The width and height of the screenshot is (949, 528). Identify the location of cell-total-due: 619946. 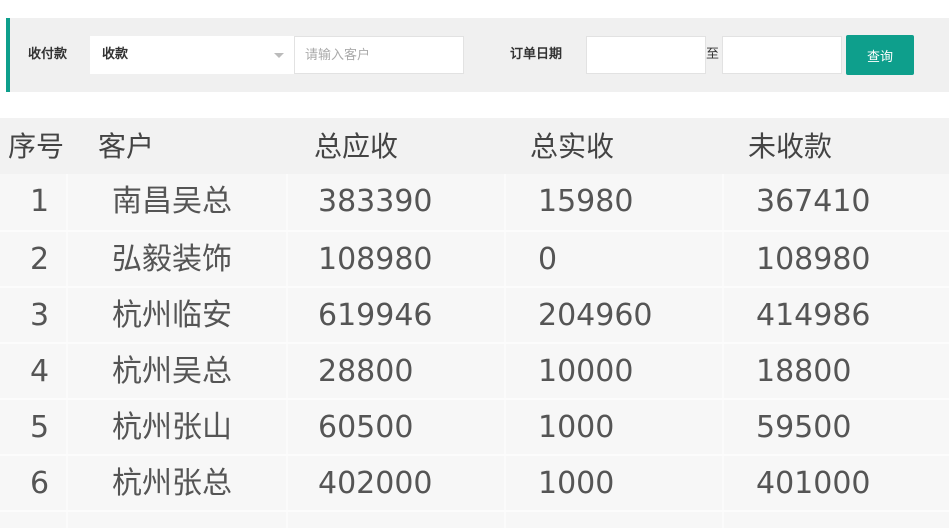
(375, 315).